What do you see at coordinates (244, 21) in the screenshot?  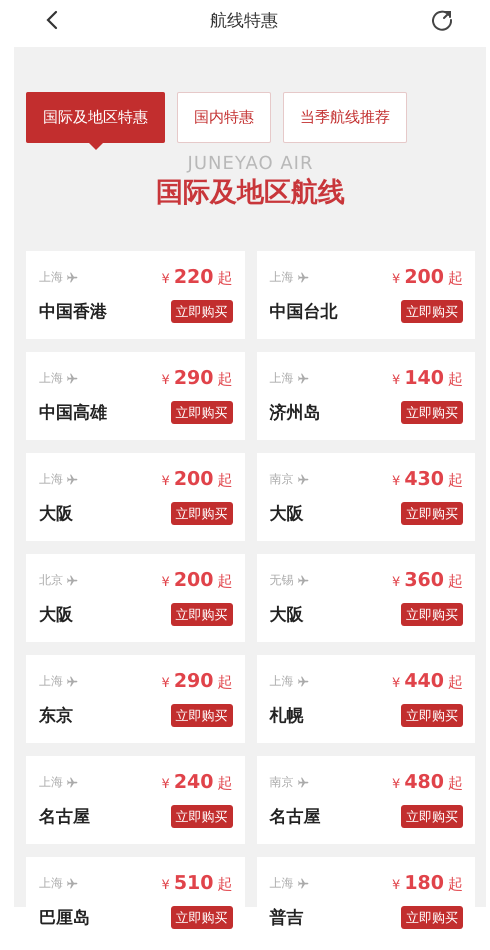 I see `page-title: 航线特惠` at bounding box center [244, 21].